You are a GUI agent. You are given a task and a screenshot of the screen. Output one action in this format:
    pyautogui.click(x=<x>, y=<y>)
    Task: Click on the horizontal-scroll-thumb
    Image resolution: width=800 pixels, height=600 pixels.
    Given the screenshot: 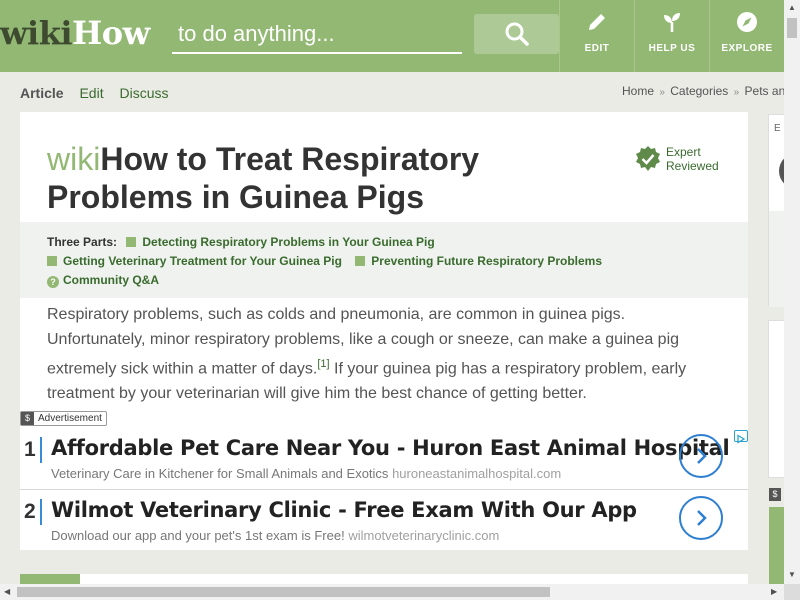 What is the action you would take?
    pyautogui.click(x=283, y=592)
    